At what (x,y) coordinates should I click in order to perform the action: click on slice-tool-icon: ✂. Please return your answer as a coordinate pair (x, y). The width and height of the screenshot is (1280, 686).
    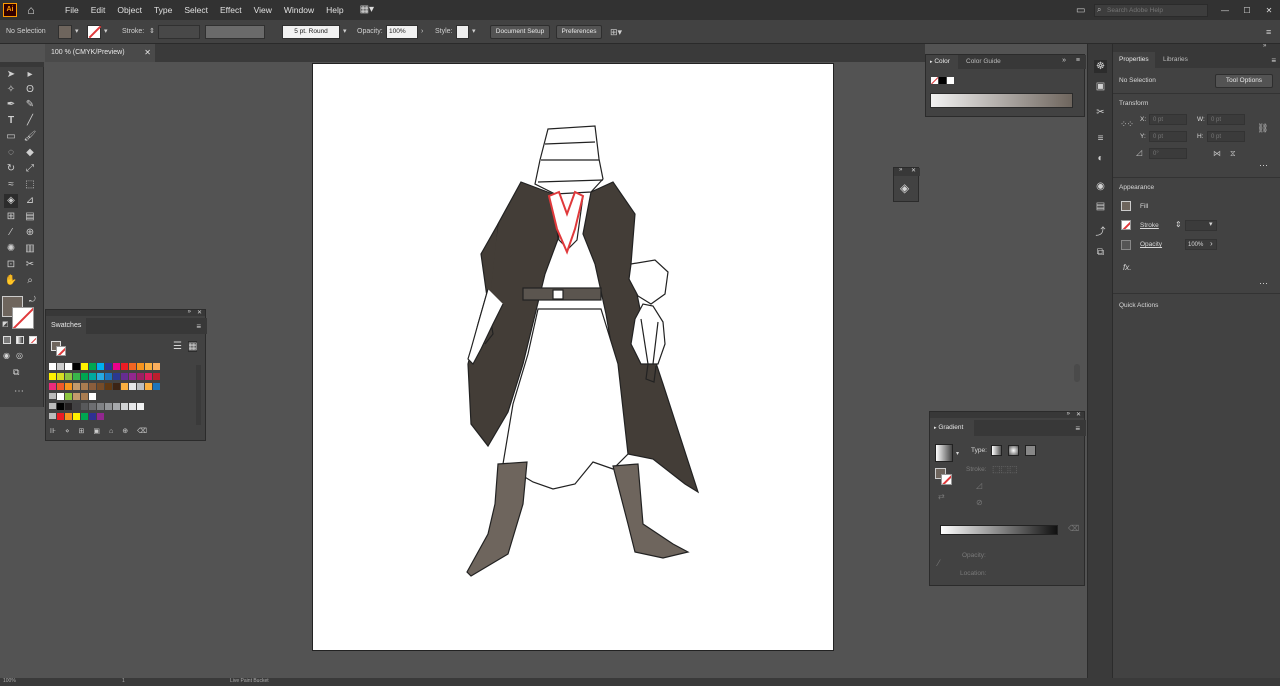
    Looking at the image, I should click on (30, 265).